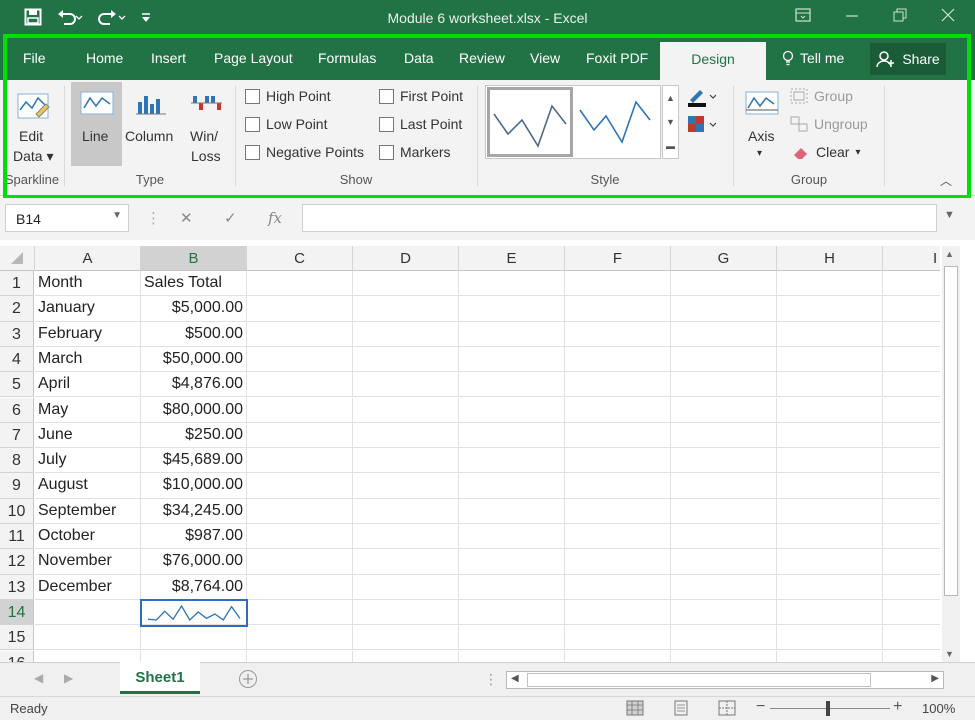 The width and height of the screenshot is (975, 720). I want to click on minimize-icon, so click(852, 16).